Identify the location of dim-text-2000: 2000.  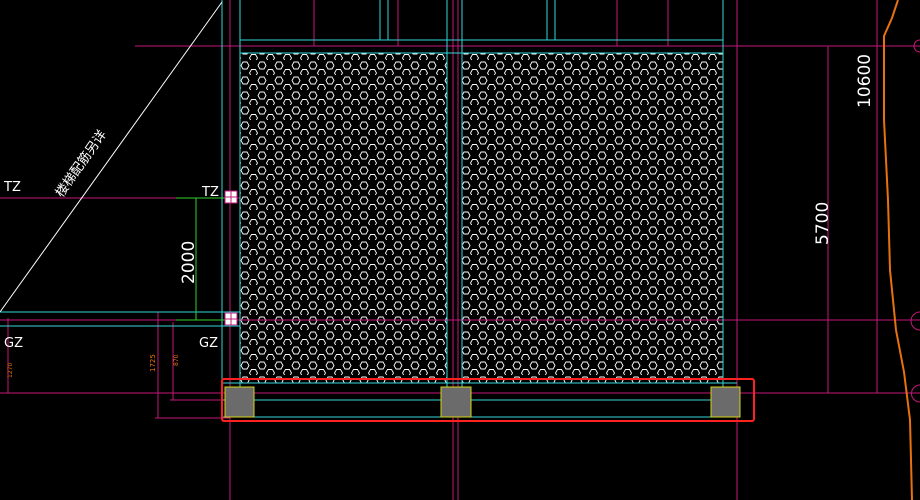
(189, 262).